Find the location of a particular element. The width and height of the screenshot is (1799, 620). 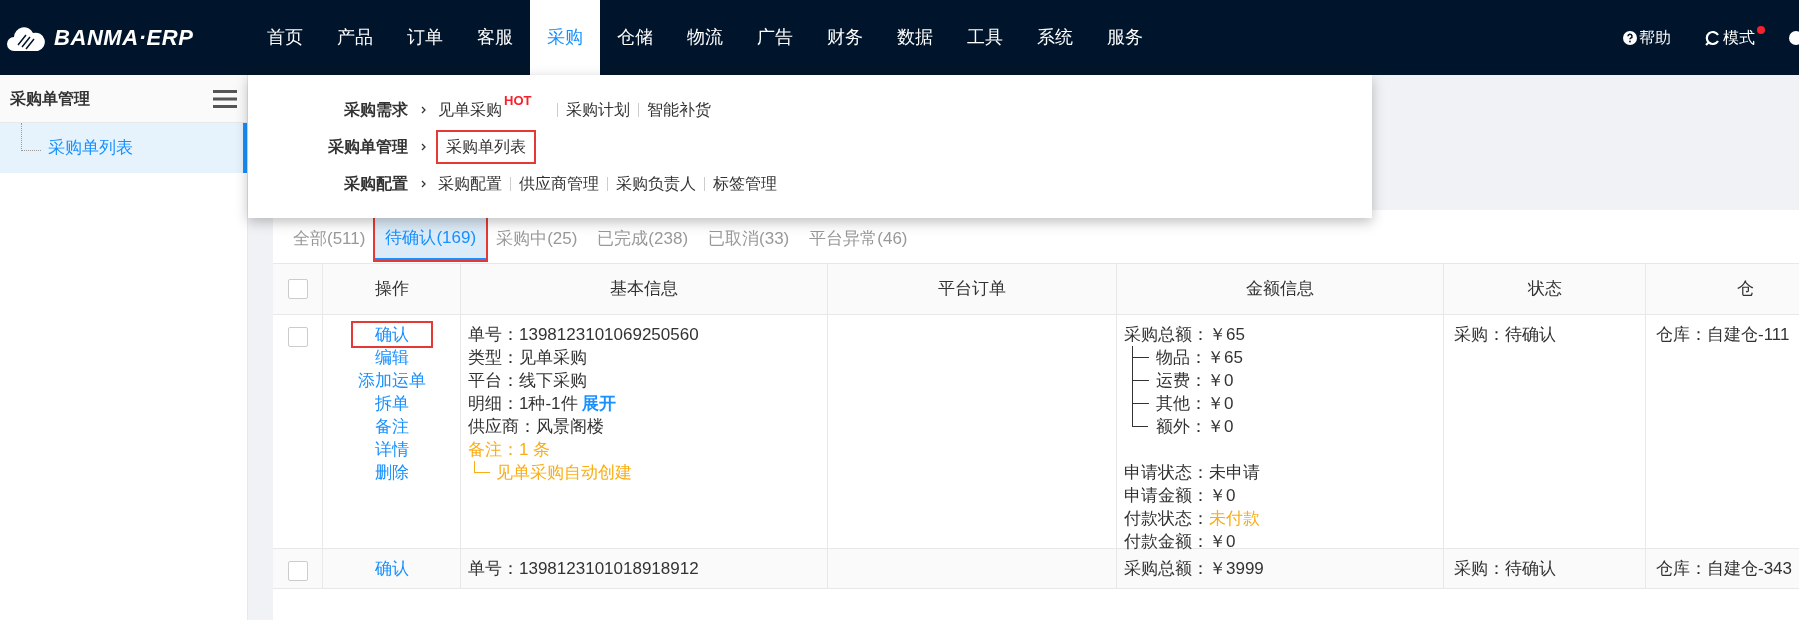

menu-group-label: 采购配置 is located at coordinates (375, 183).